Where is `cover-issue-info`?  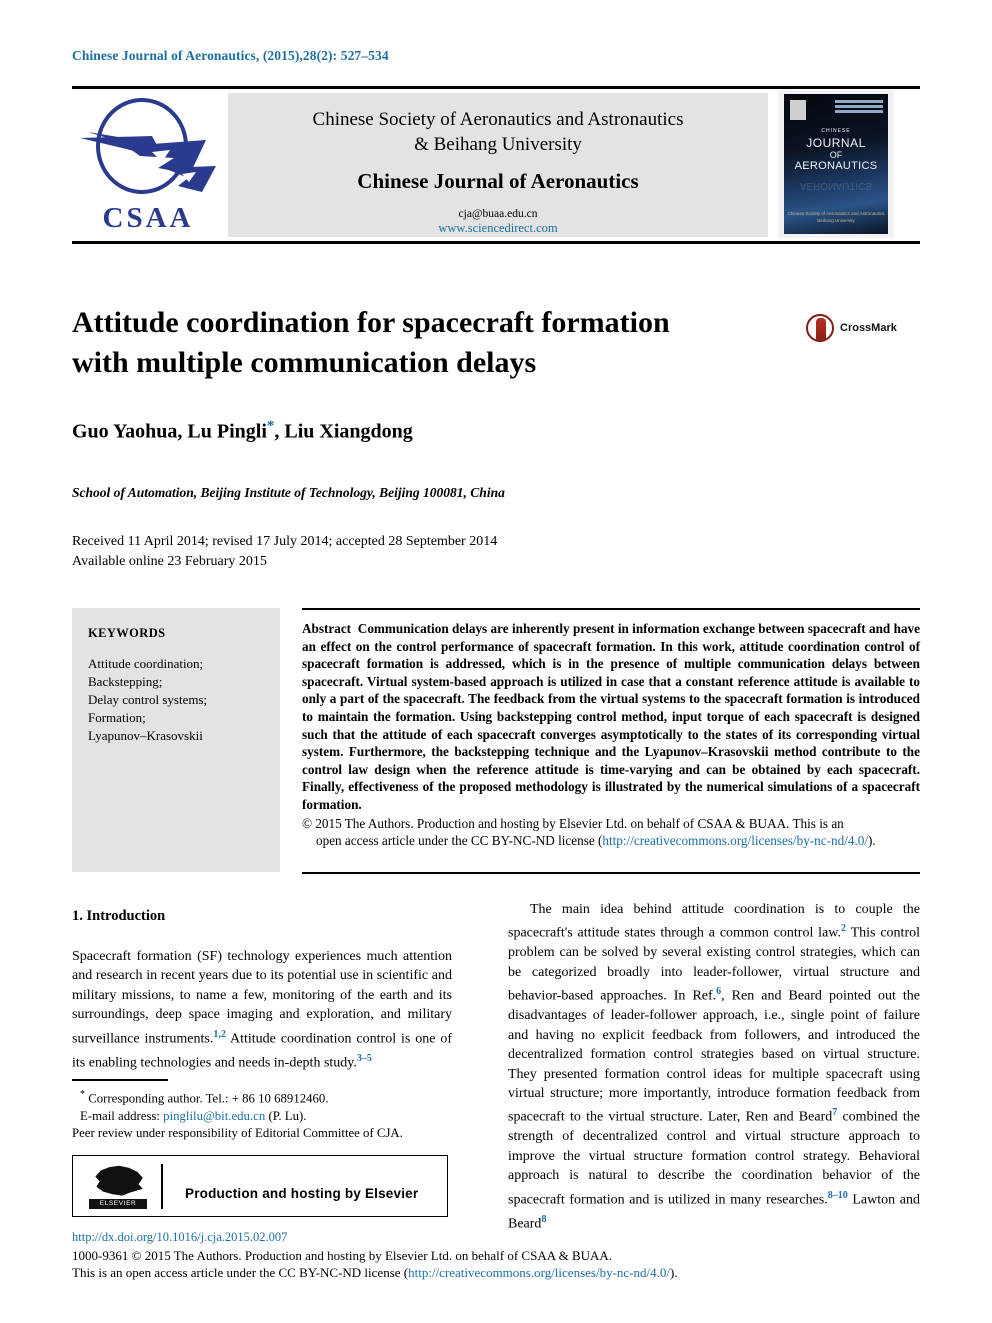 cover-issue-info is located at coordinates (859, 108).